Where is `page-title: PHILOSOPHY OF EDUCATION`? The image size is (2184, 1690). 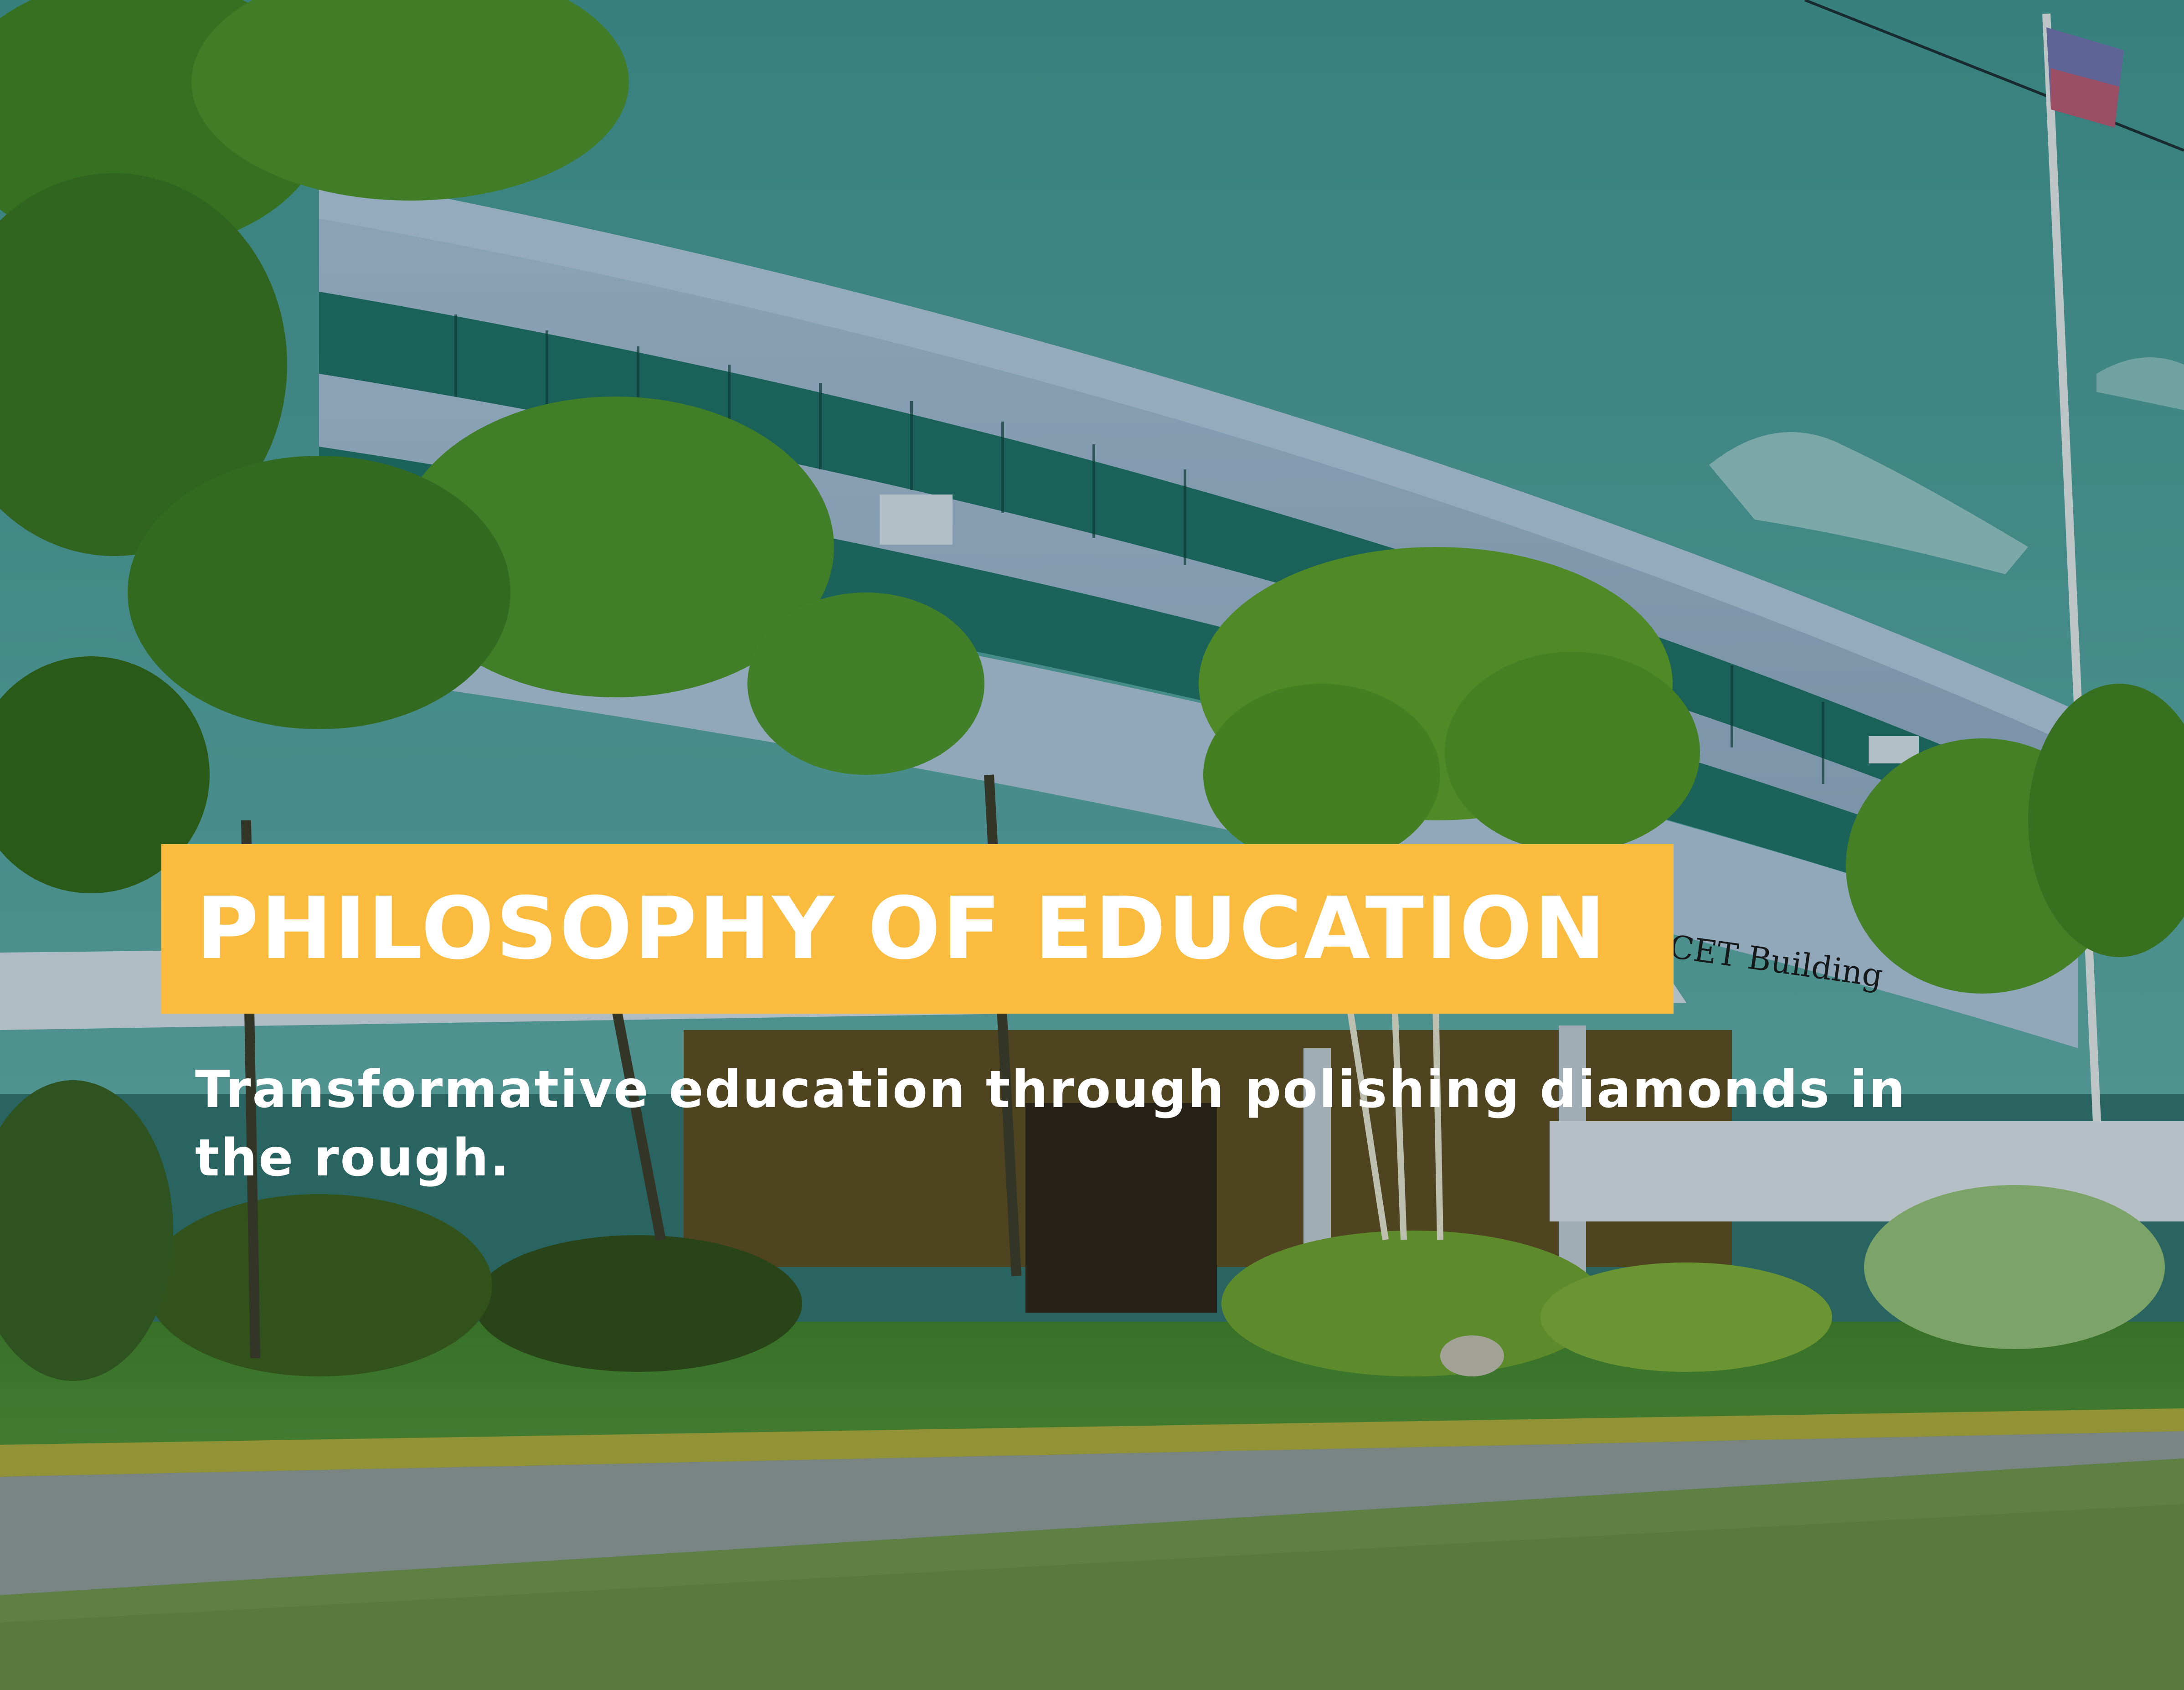 page-title: PHILOSOPHY OF EDUCATION is located at coordinates (902, 929).